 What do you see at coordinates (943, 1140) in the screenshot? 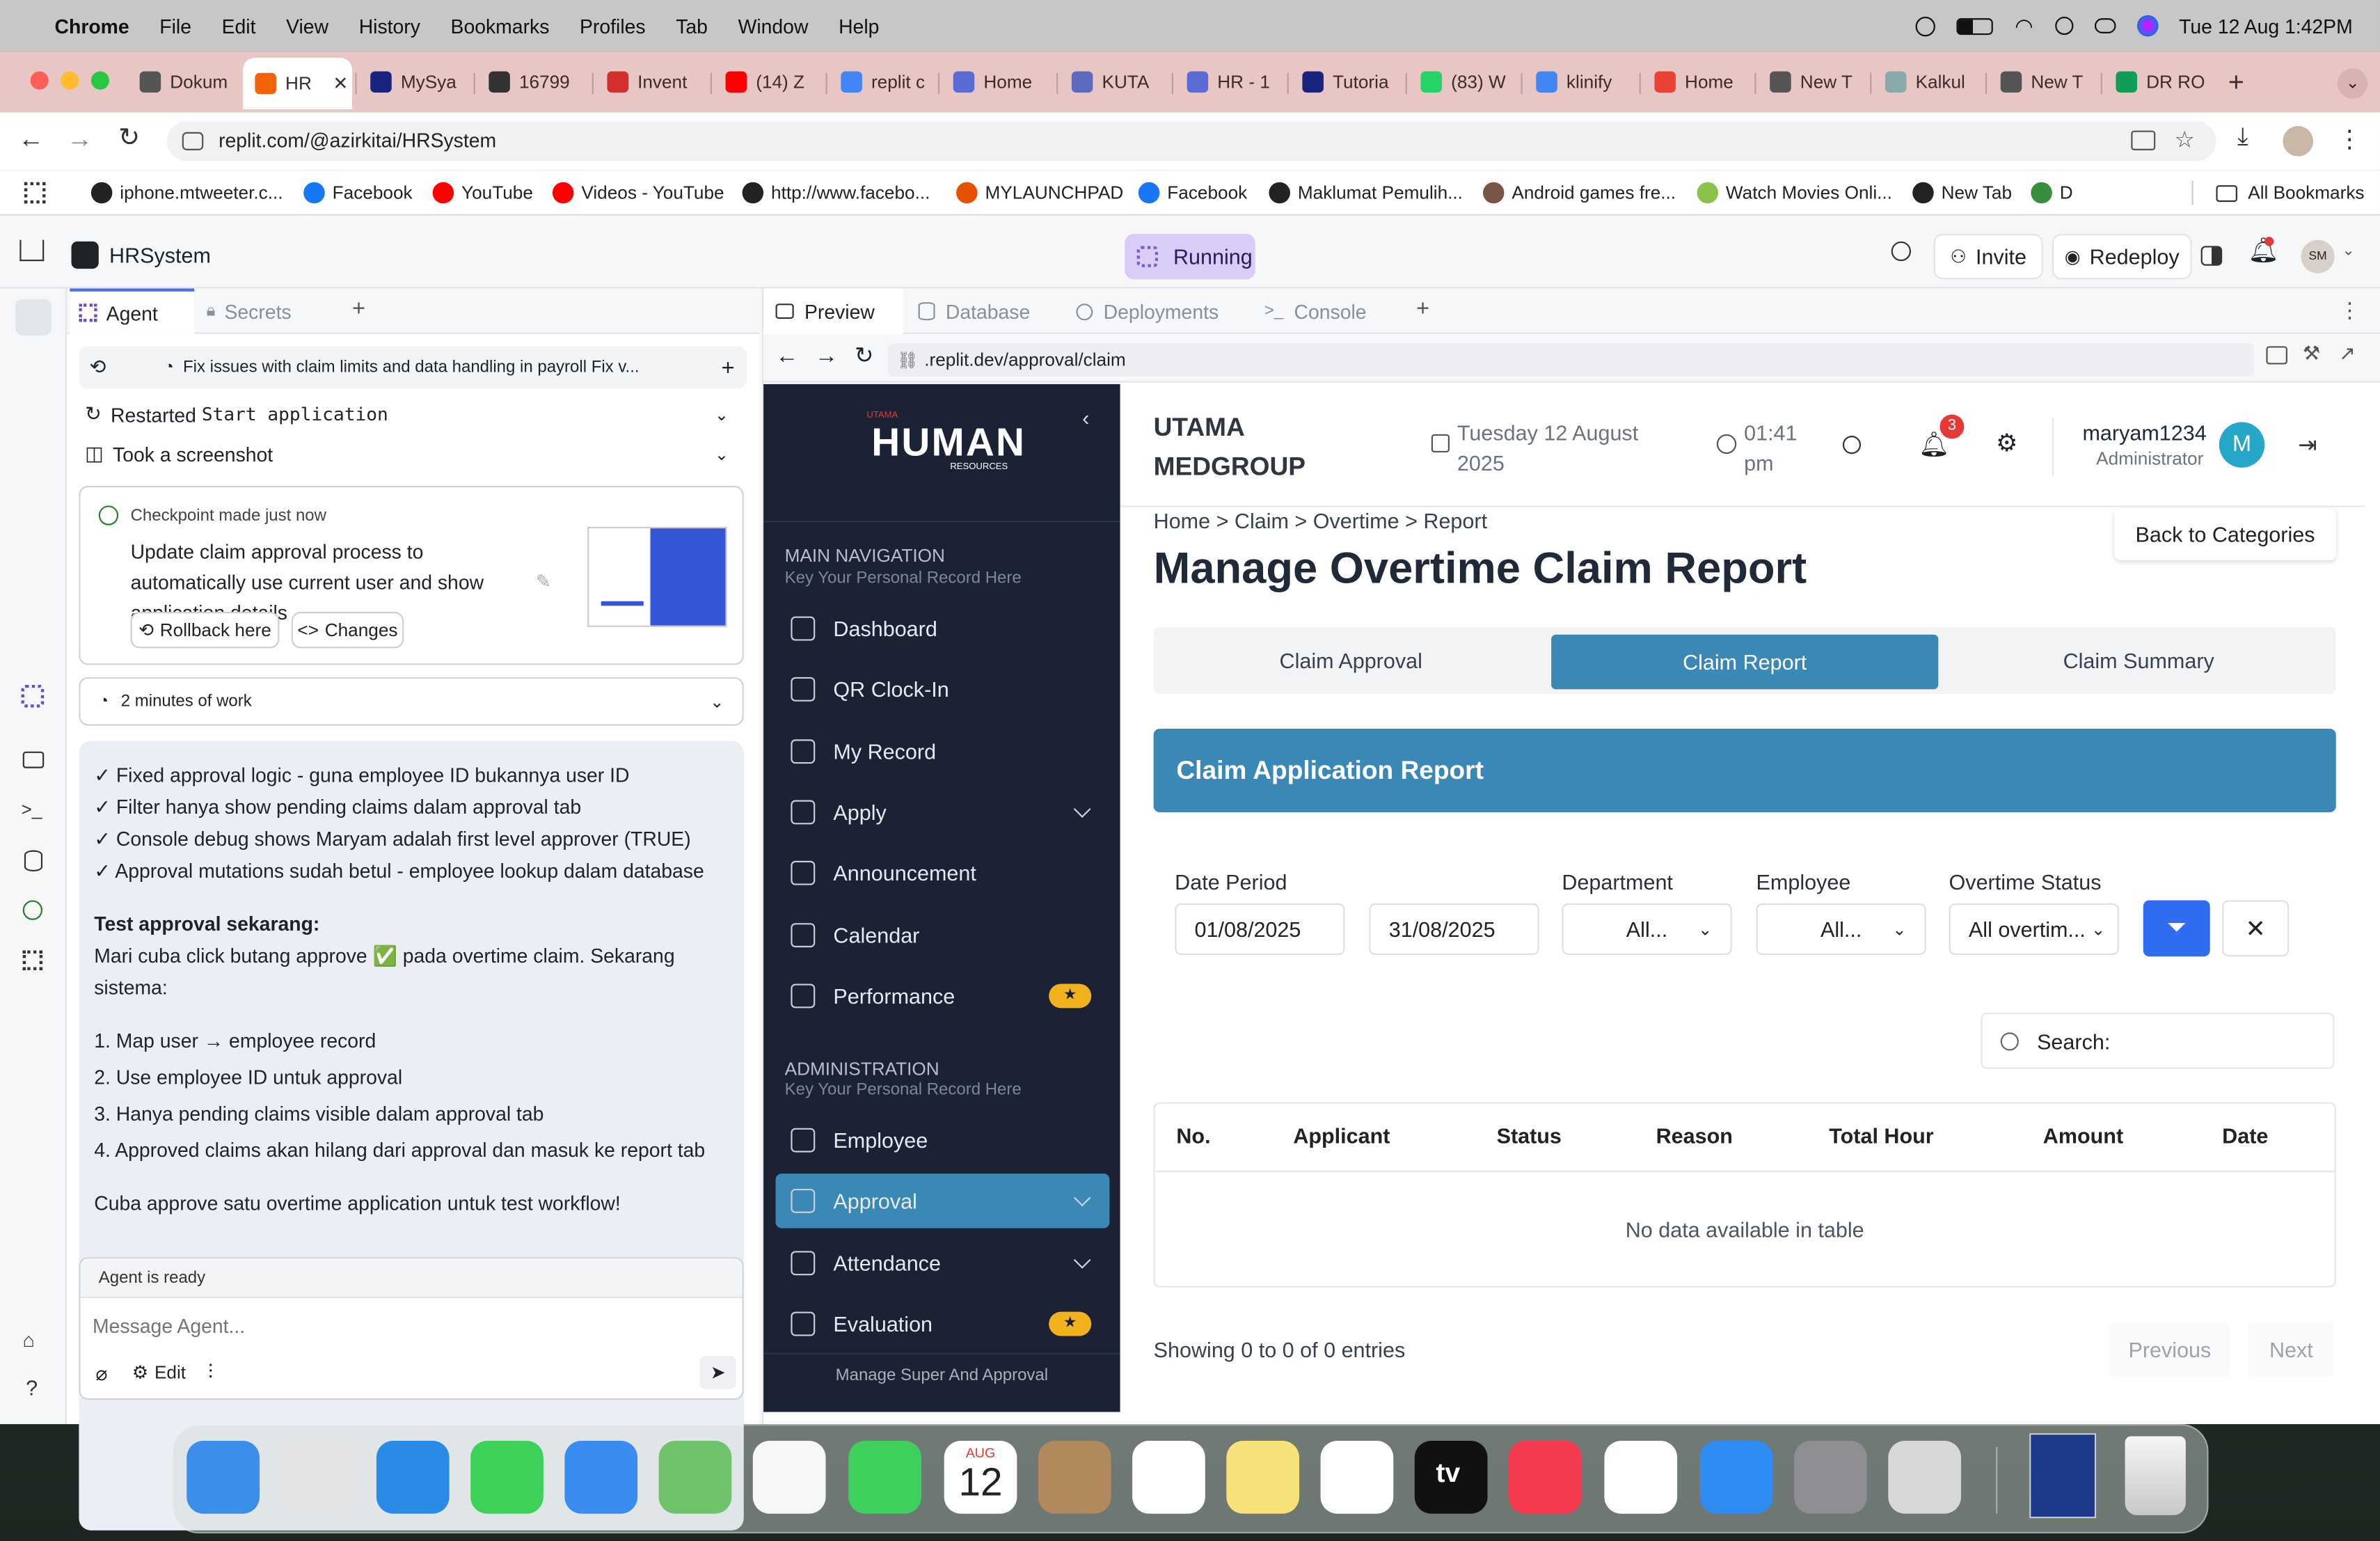
I see `nav-item-employee: Employee` at bounding box center [943, 1140].